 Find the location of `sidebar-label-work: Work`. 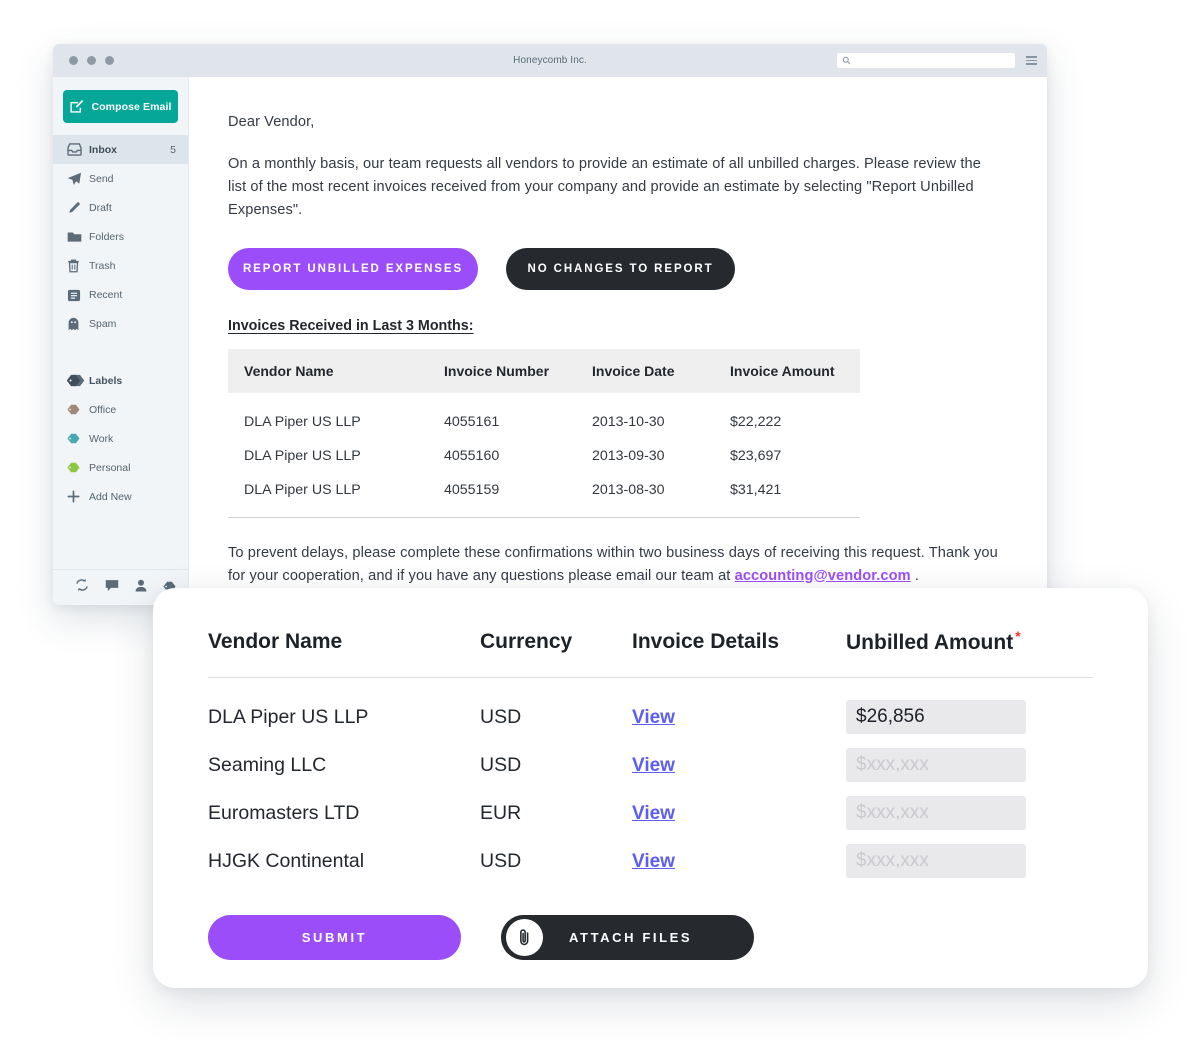

sidebar-label-work: Work is located at coordinates (120, 438).